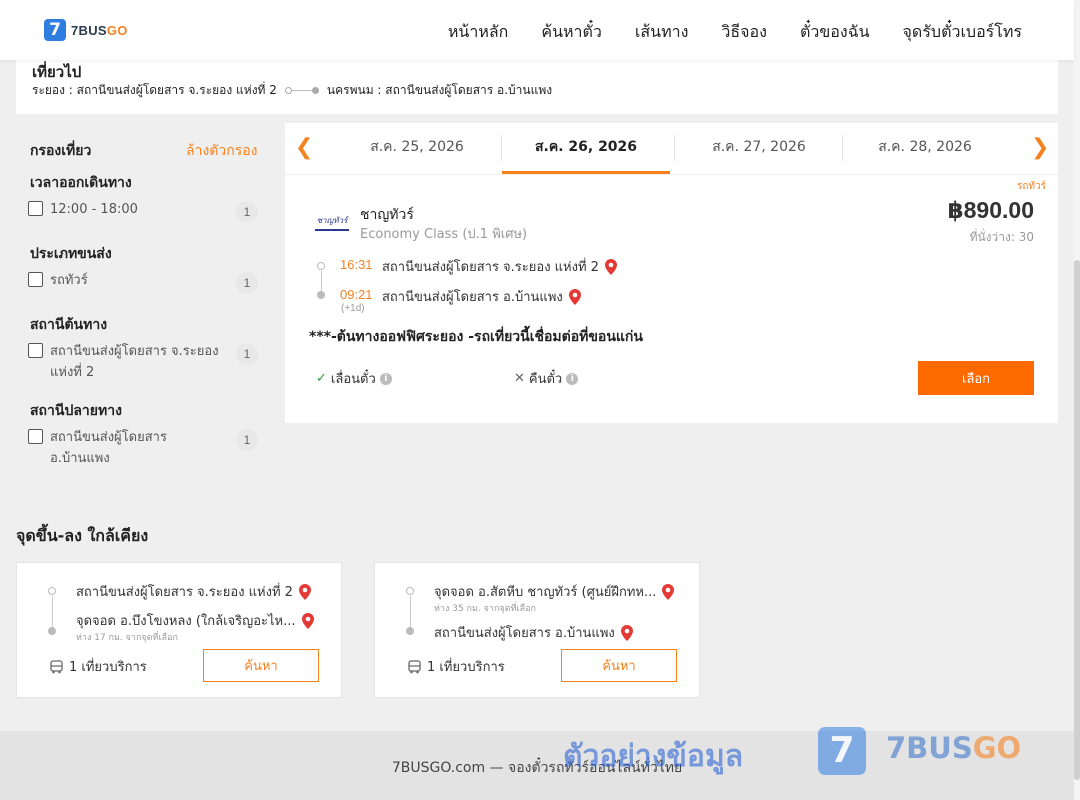  Describe the element at coordinates (499, 266) in the screenshot. I see `depart-stop: สถานีขนส่งผู้โดยสาร จ.ระยอง แห่งที่ 2` at that location.